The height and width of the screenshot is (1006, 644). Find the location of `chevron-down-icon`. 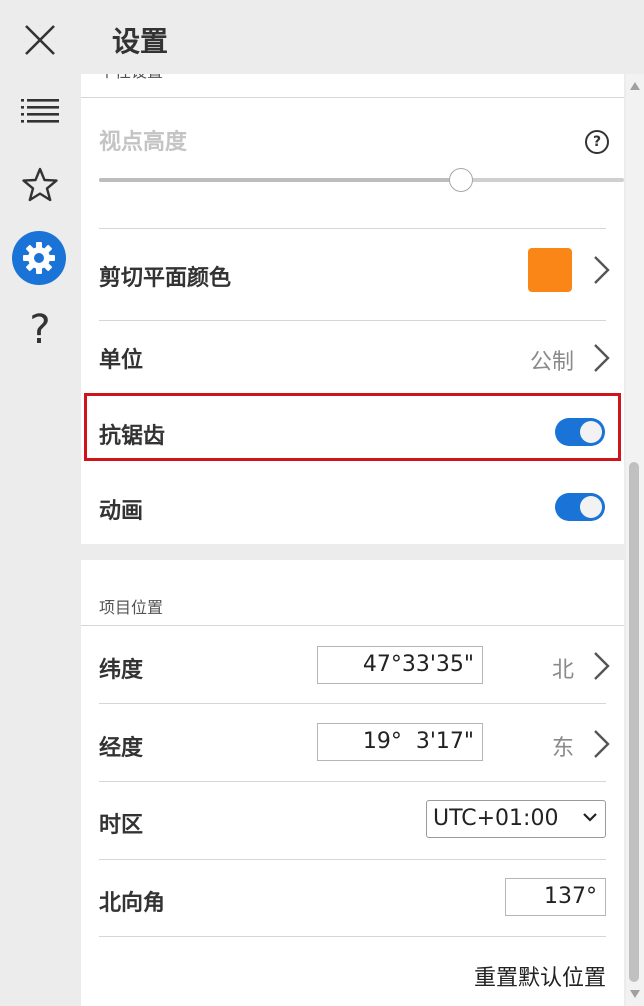

chevron-down-icon is located at coordinates (590, 817).